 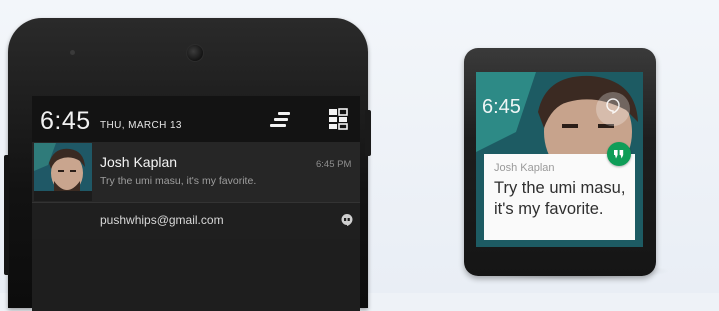 I want to click on notification-message: Try the umi masu, it's my favorite., so click(x=178, y=181).